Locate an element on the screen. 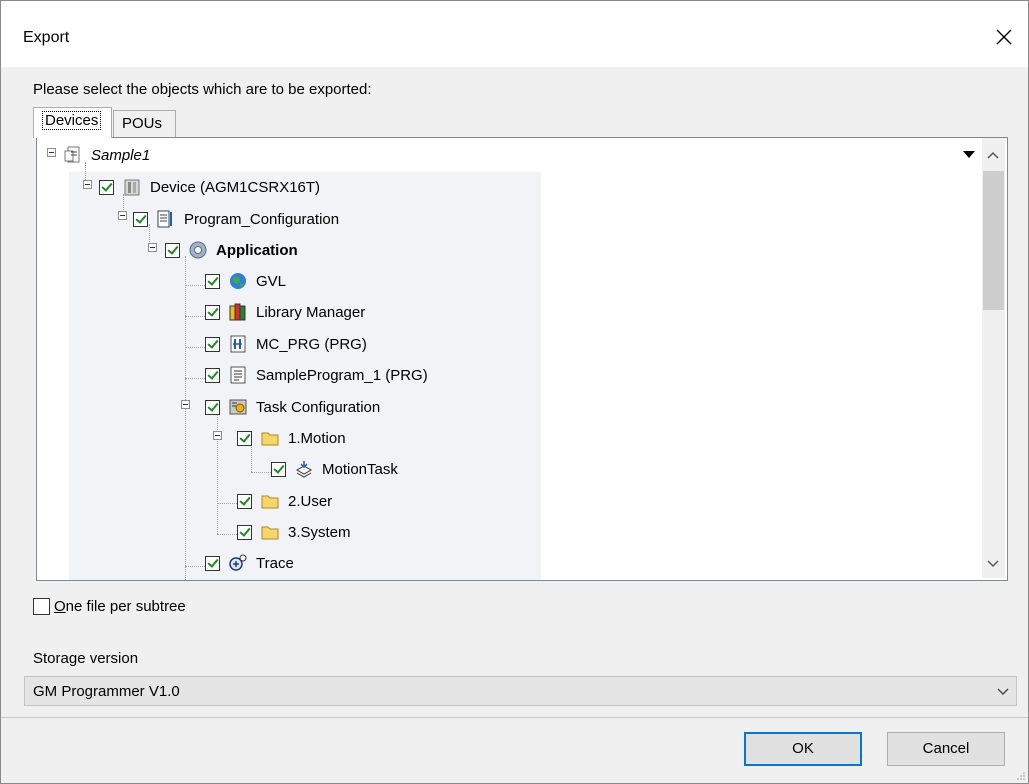 The image size is (1029, 784). device-icon is located at coordinates (132, 187).